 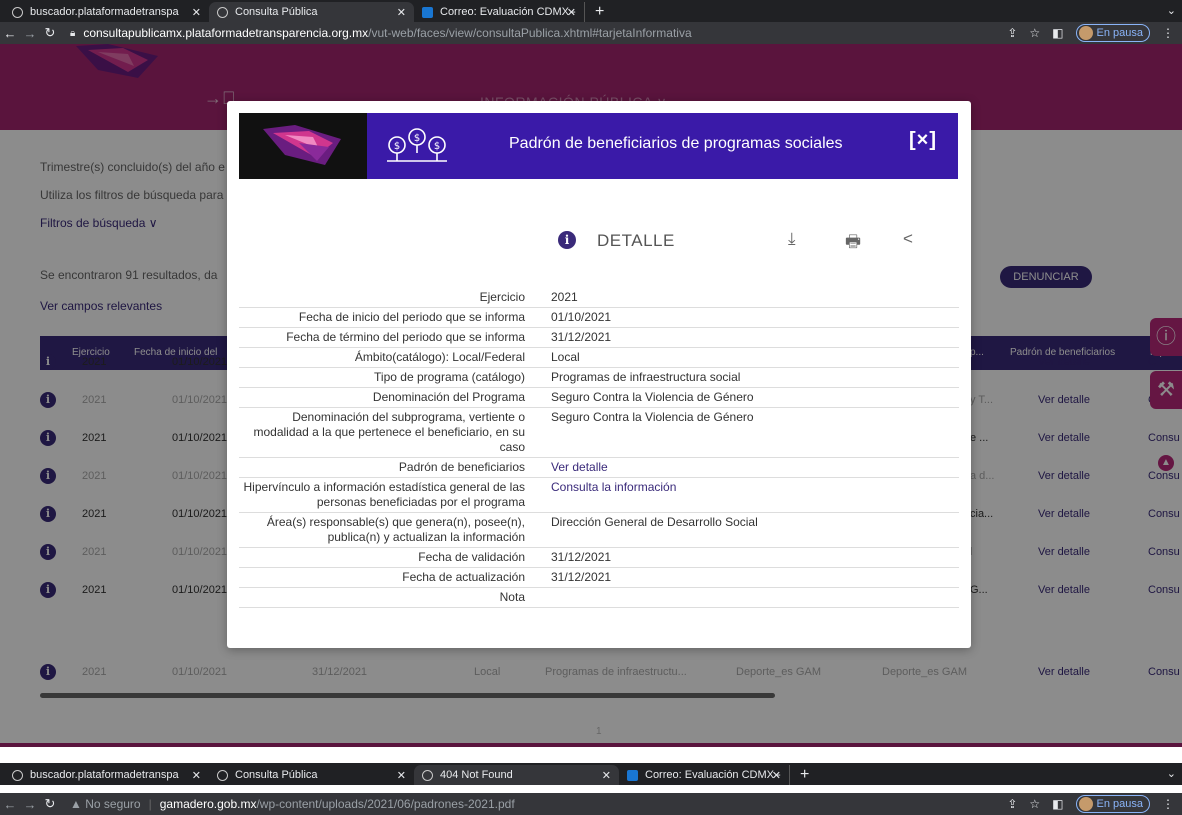 I want to click on detail-label: Ejercicio, so click(x=502, y=297).